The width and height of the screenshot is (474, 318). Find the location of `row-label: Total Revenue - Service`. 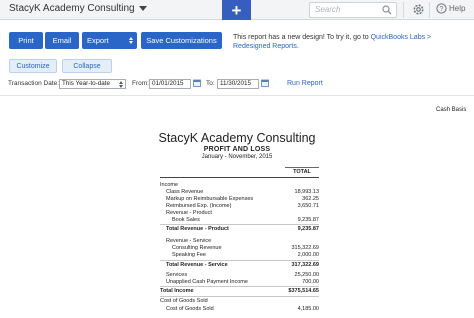

row-label: Total Revenue - Service is located at coordinates (197, 265).